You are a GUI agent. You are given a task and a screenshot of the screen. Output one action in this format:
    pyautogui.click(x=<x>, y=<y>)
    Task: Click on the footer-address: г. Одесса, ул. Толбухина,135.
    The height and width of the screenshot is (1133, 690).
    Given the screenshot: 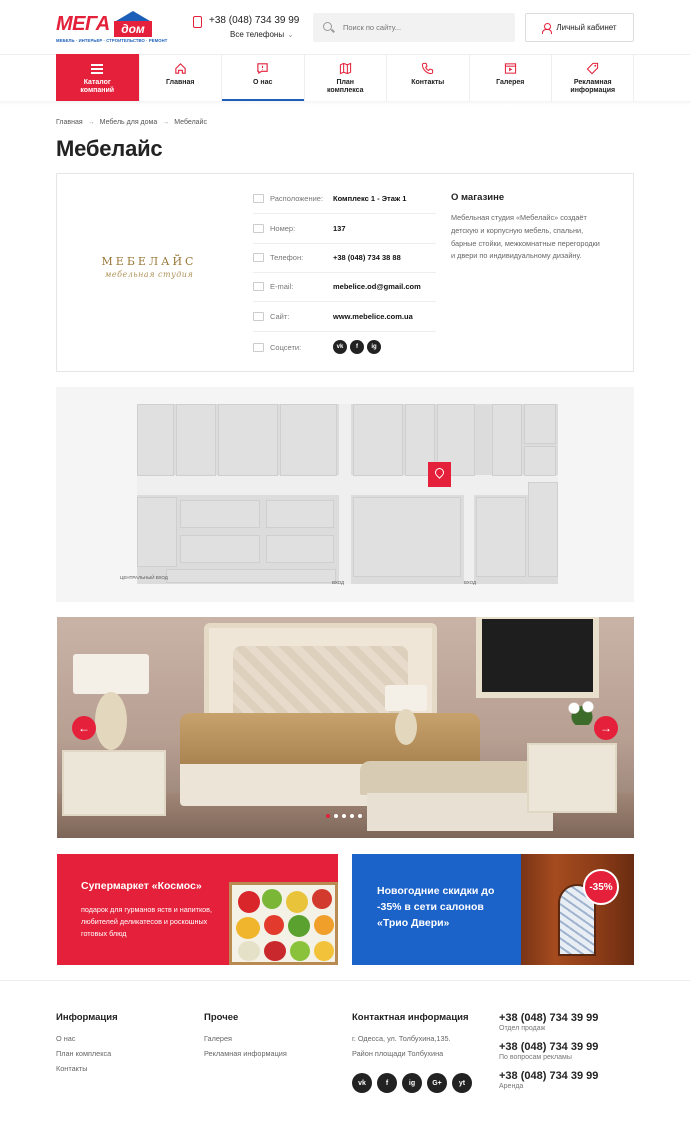 What is the action you would take?
    pyautogui.click(x=401, y=1038)
    